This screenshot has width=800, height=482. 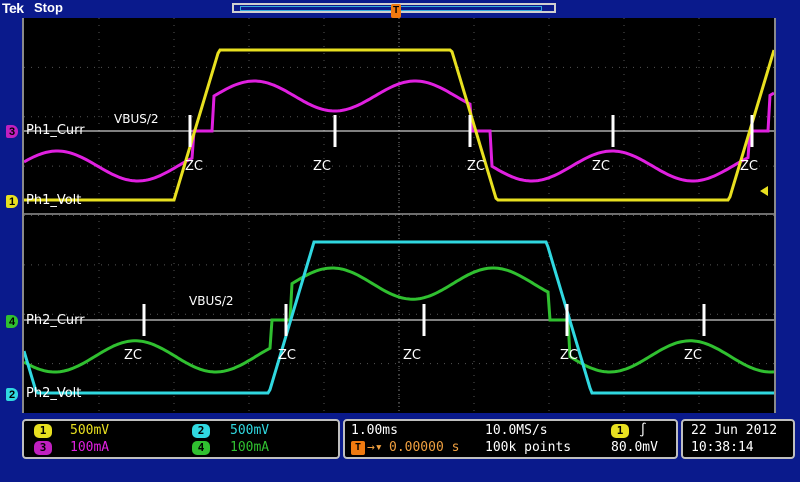 I want to click on trigger-position-marker: T, so click(x=396, y=11).